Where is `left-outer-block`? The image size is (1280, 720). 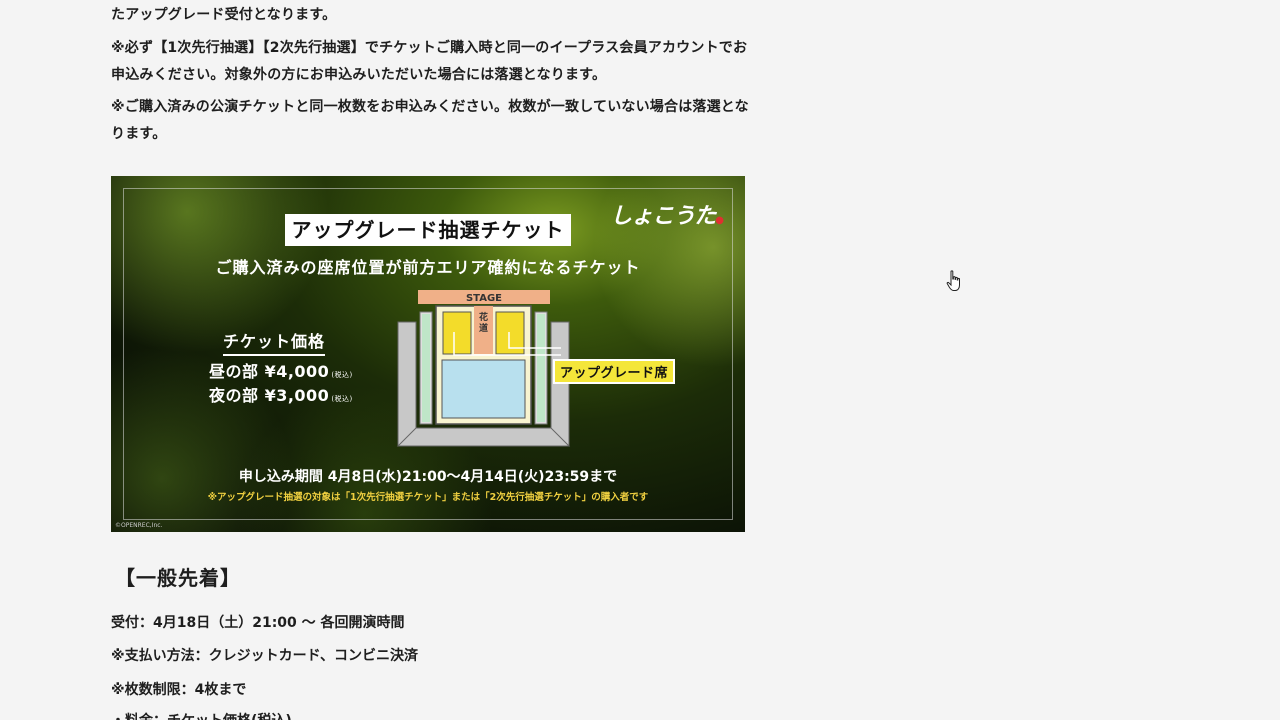 left-outer-block is located at coordinates (407, 384).